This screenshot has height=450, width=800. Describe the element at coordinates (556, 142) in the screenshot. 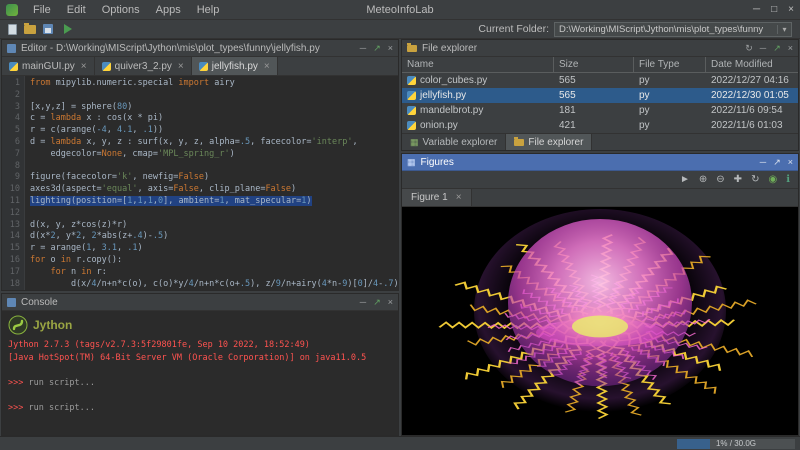

I see `tab-label: File explorer` at that location.